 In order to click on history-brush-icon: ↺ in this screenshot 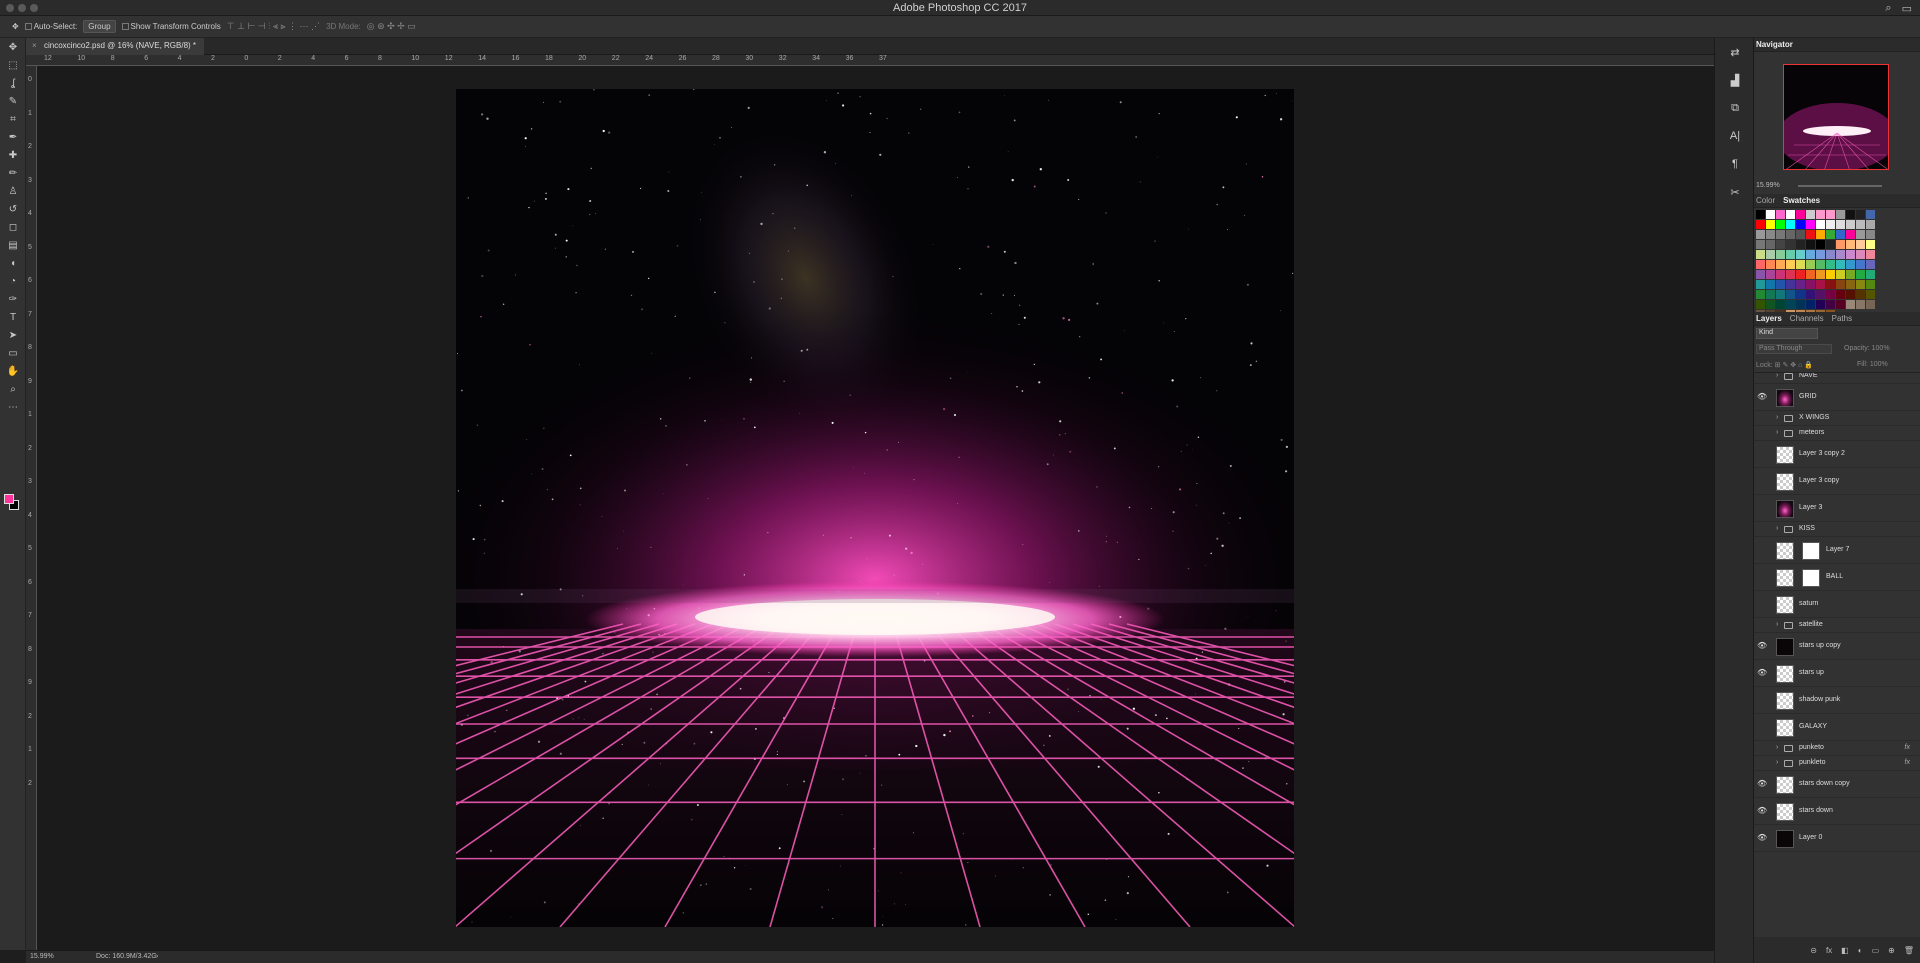, I will do `click(13, 209)`.